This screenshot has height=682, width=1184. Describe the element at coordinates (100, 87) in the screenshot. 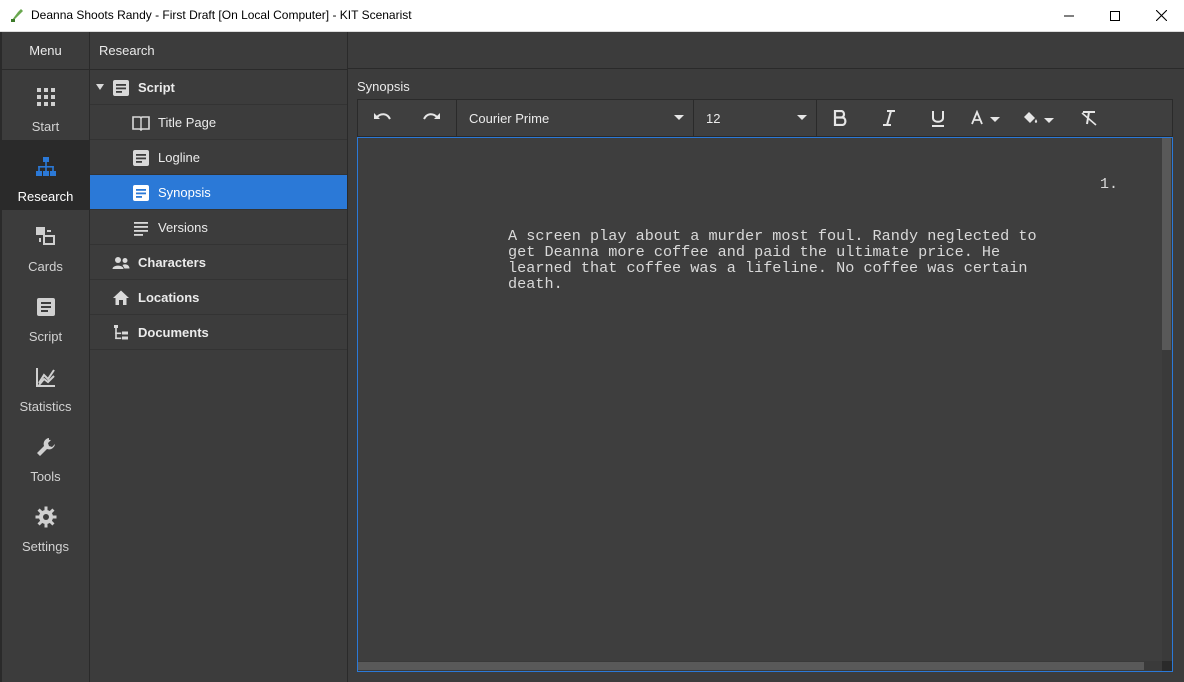

I see `expand-arrow-icon` at that location.